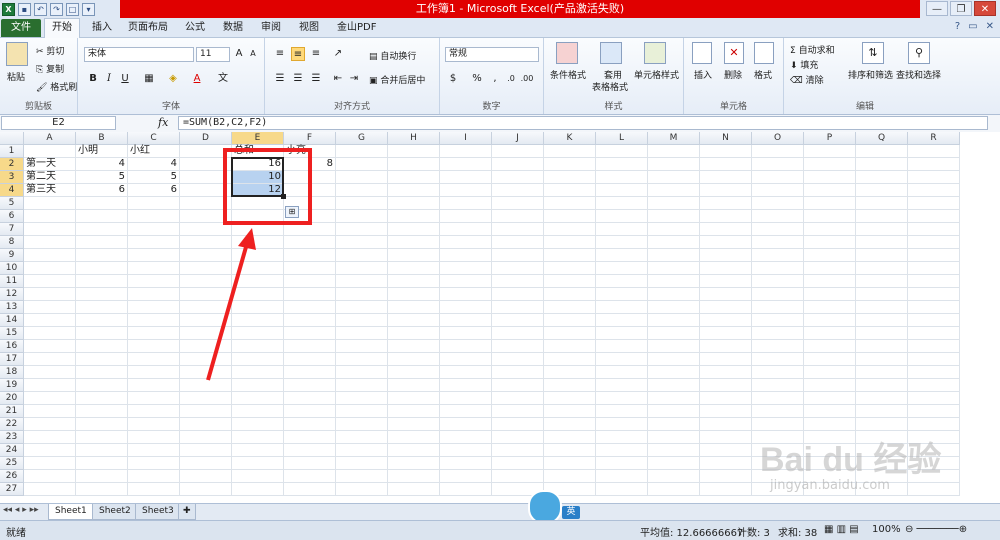  What do you see at coordinates (258, 489) in the screenshot?
I see `cell-e27` at bounding box center [258, 489].